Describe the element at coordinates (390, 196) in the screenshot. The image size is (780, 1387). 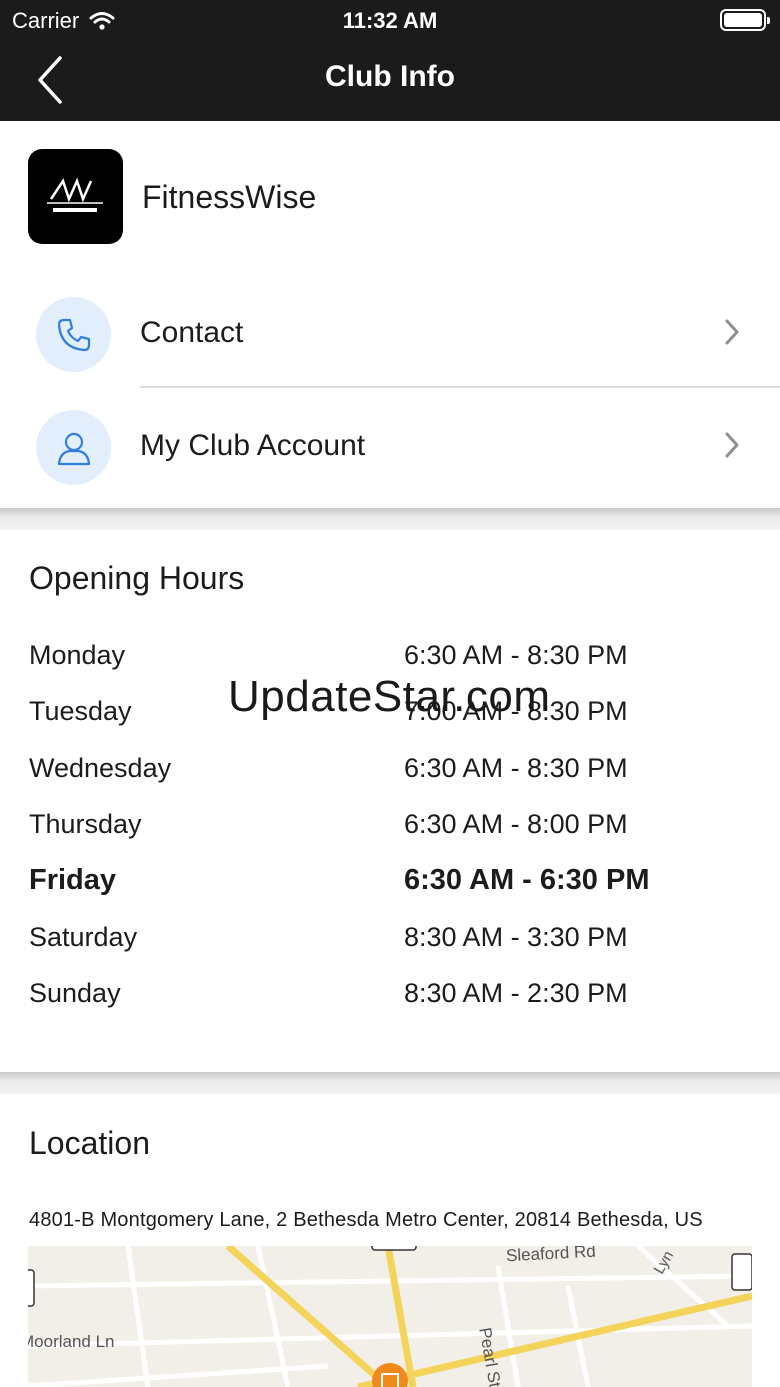
I see `club-header: FitnessWise` at that location.